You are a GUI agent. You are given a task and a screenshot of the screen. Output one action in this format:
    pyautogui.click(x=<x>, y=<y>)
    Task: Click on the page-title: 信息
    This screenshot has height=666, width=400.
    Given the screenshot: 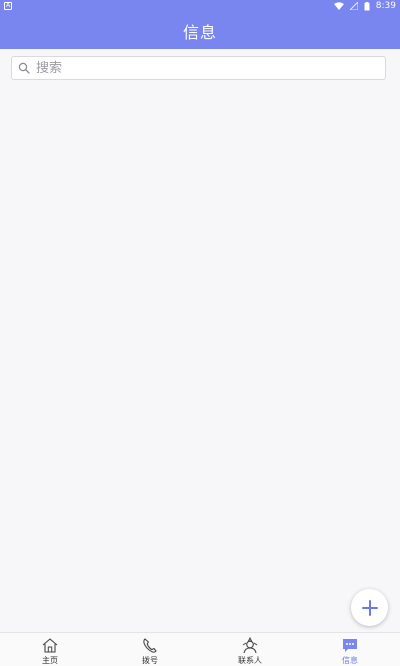 What is the action you would take?
    pyautogui.click(x=199, y=32)
    